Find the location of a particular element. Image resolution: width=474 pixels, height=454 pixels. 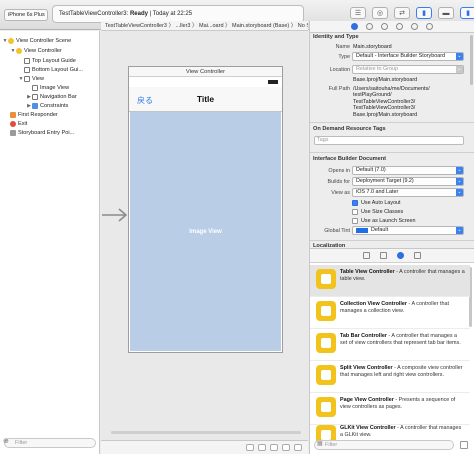

code-snippet-tab-icon is located at coordinates (383, 255).